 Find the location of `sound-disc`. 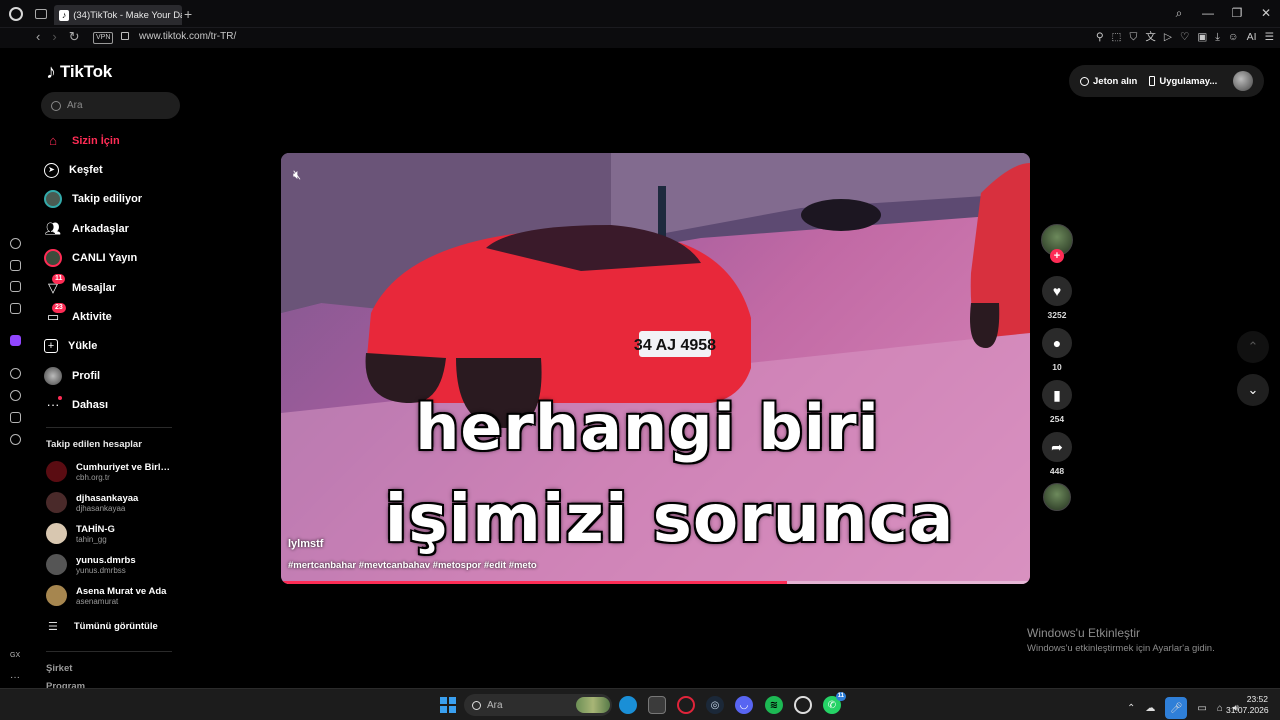

sound-disc is located at coordinates (1057, 497).